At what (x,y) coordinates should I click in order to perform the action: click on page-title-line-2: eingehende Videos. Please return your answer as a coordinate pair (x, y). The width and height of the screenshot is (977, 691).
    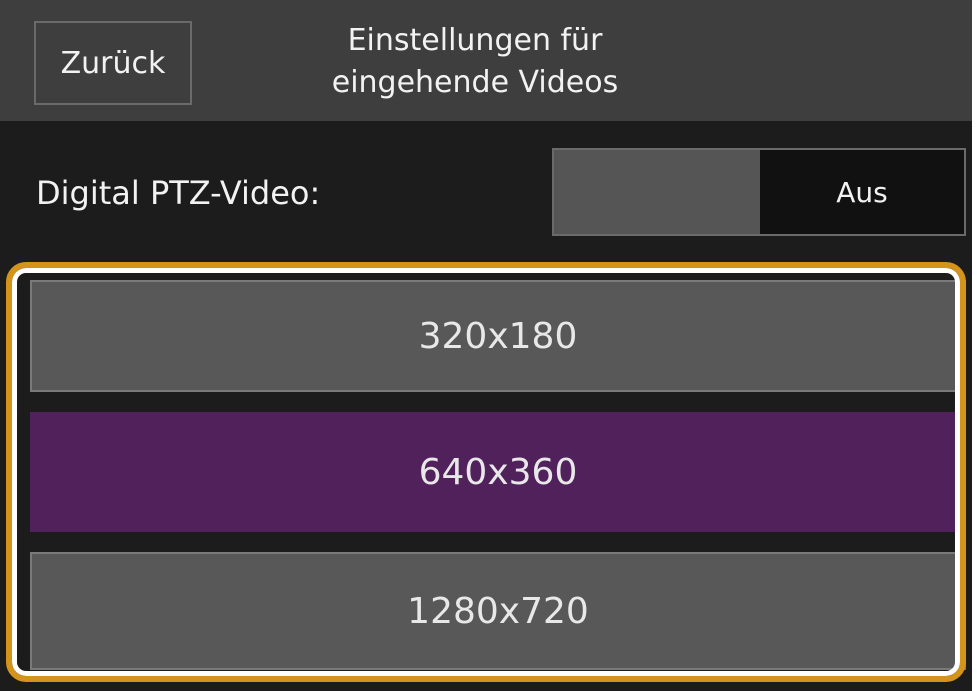
    Looking at the image, I should click on (475, 82).